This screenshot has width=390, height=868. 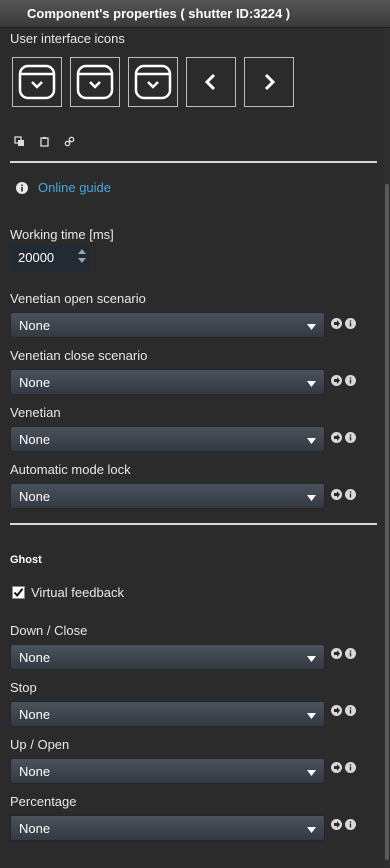 I want to click on field-label: Percentage, so click(x=43, y=801).